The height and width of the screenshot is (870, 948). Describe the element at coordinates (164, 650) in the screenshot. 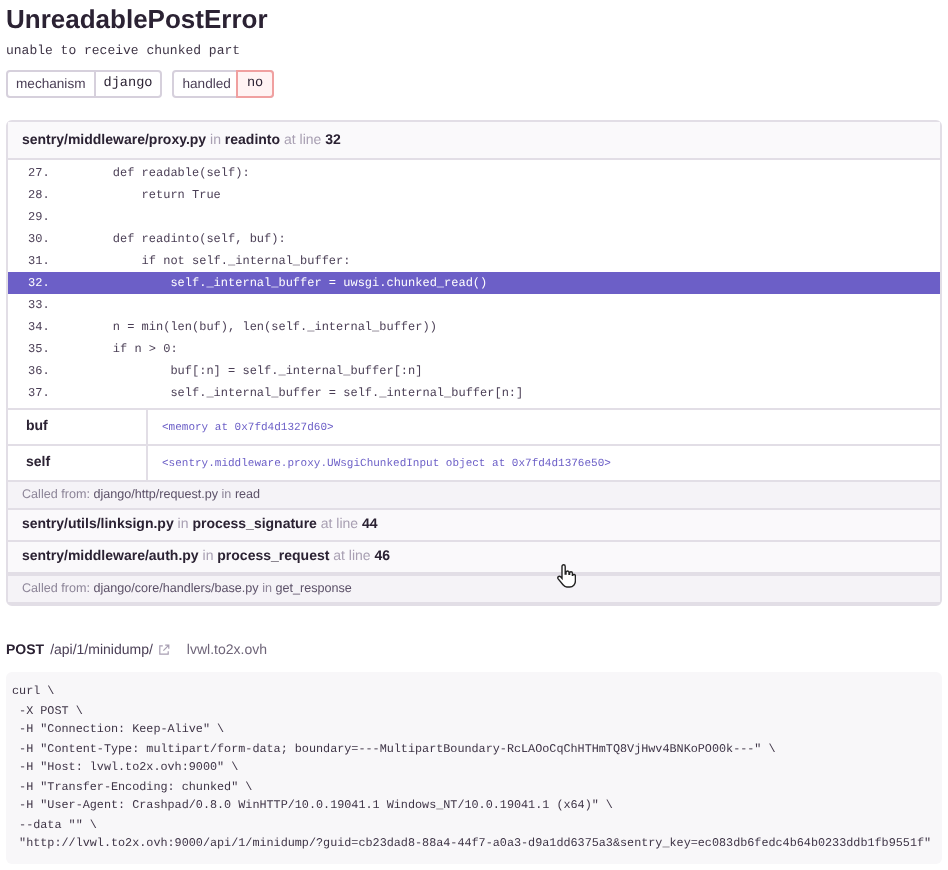

I see `external-link-icon` at that location.